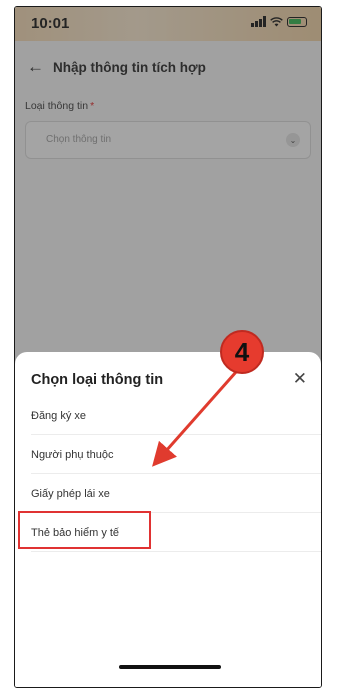  I want to click on option-vehicle-registration: Đăng ký xe, so click(176, 416).